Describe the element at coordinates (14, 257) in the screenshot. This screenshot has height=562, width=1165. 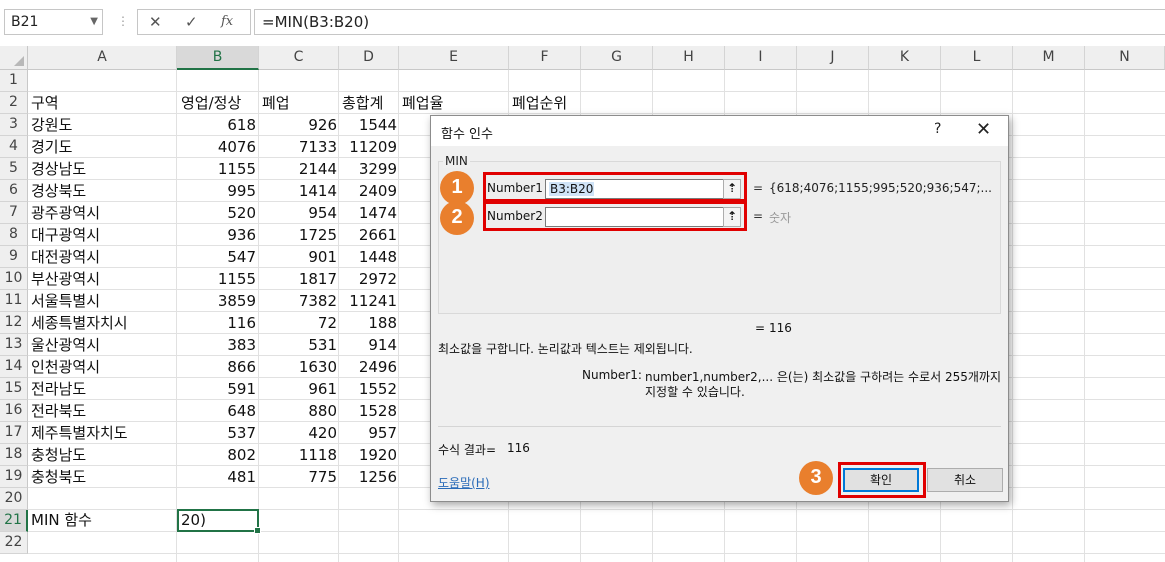
I see `row-header: 9` at that location.